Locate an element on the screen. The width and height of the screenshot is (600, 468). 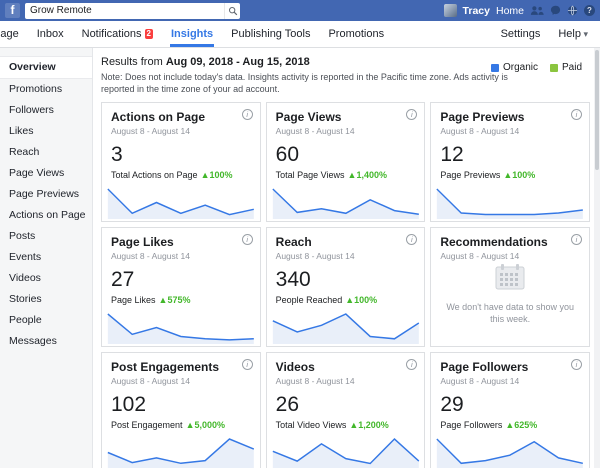
tab-inbox: Inbox is located at coordinates (50, 34).